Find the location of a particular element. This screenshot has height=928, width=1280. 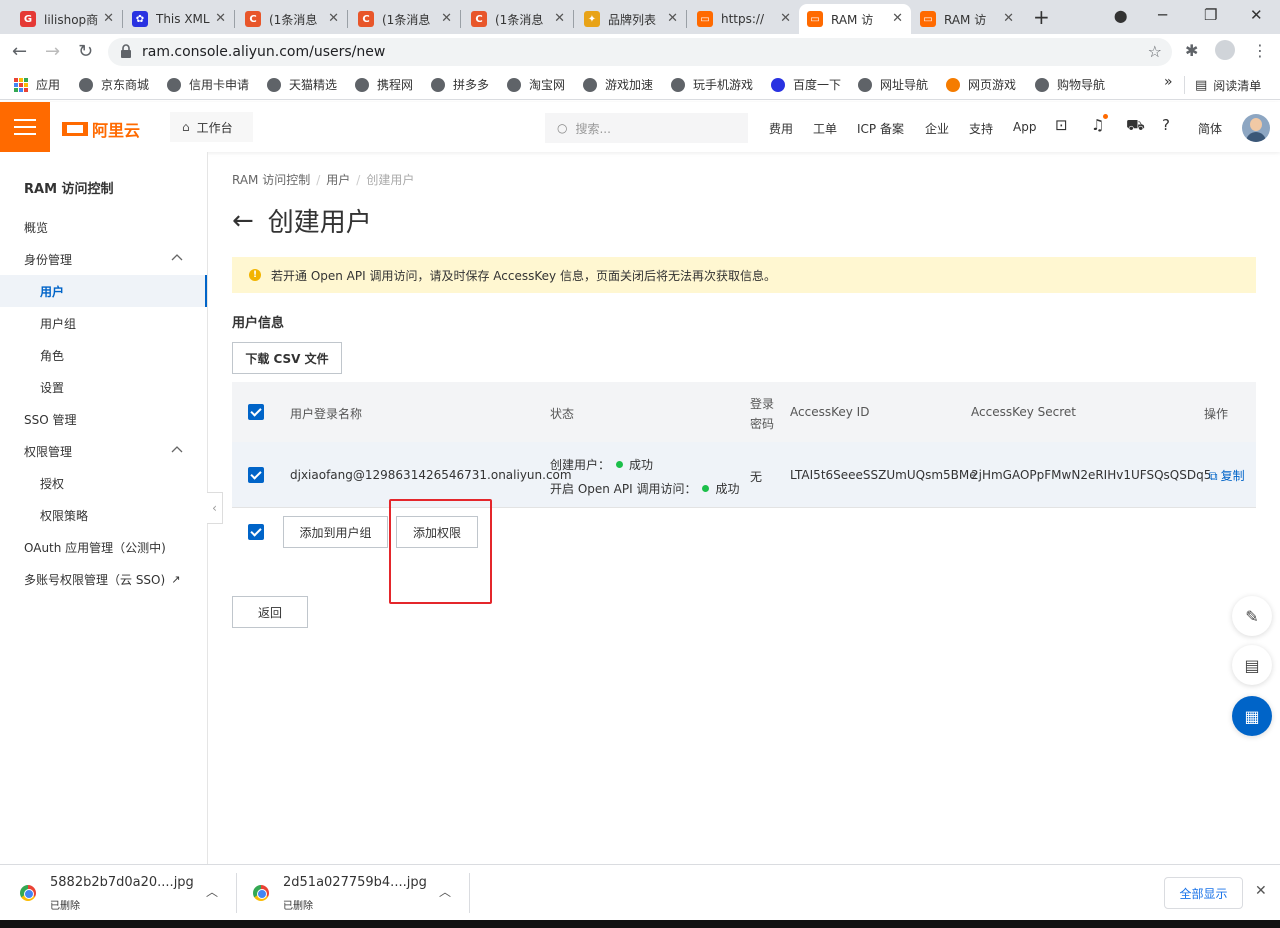

nav-billing: 费用 is located at coordinates (781, 128).